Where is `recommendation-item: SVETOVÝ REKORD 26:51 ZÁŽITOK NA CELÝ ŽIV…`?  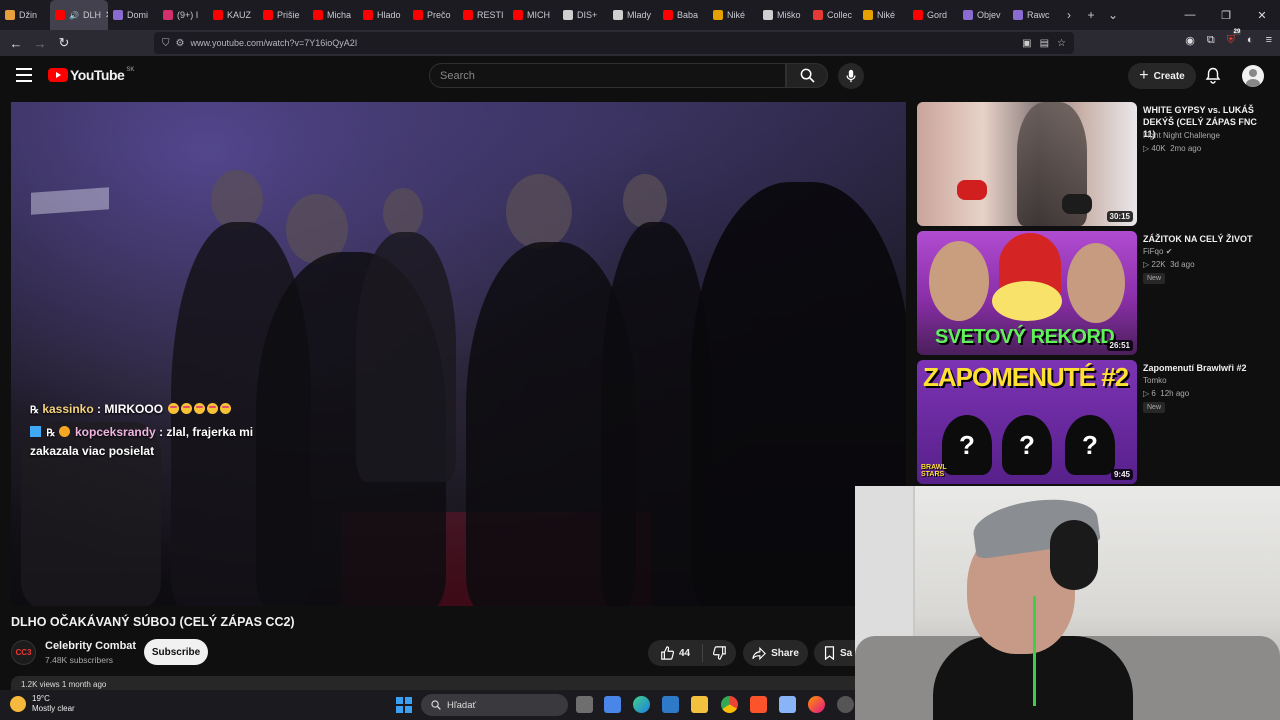 recommendation-item: SVETOVÝ REKORD 26:51 ZÁŽITOK NA CELÝ ŽIV… is located at coordinates (1092, 293).